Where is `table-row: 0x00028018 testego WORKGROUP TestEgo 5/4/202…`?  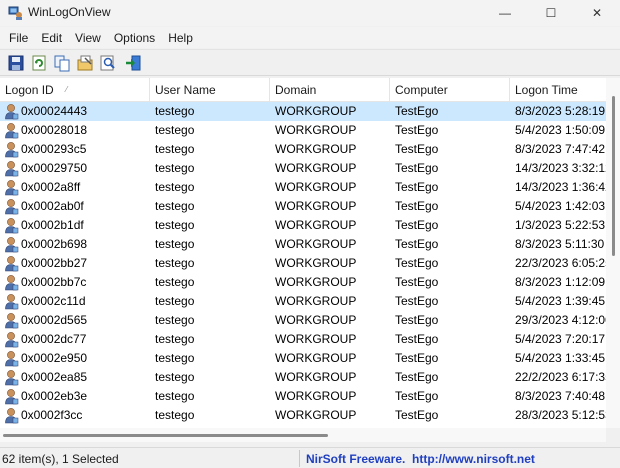 table-row: 0x00028018 testego WORKGROUP TestEgo 5/4/202… is located at coordinates (303, 130).